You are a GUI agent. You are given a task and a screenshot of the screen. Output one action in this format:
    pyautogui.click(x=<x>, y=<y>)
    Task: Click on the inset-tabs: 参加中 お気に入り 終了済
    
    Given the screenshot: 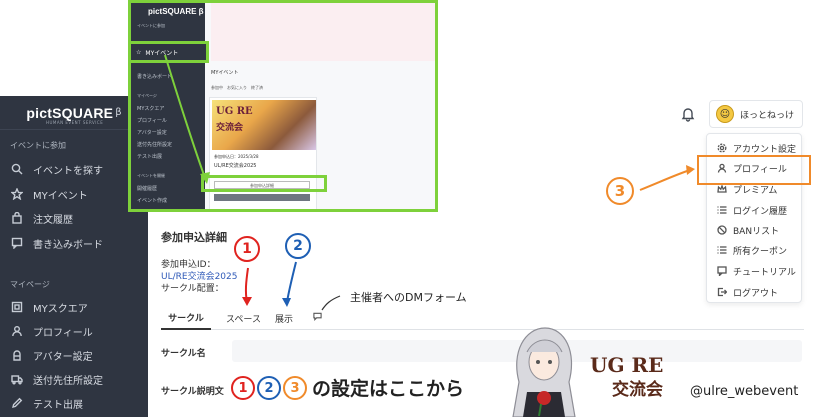 What is the action you would take?
    pyautogui.click(x=237, y=87)
    